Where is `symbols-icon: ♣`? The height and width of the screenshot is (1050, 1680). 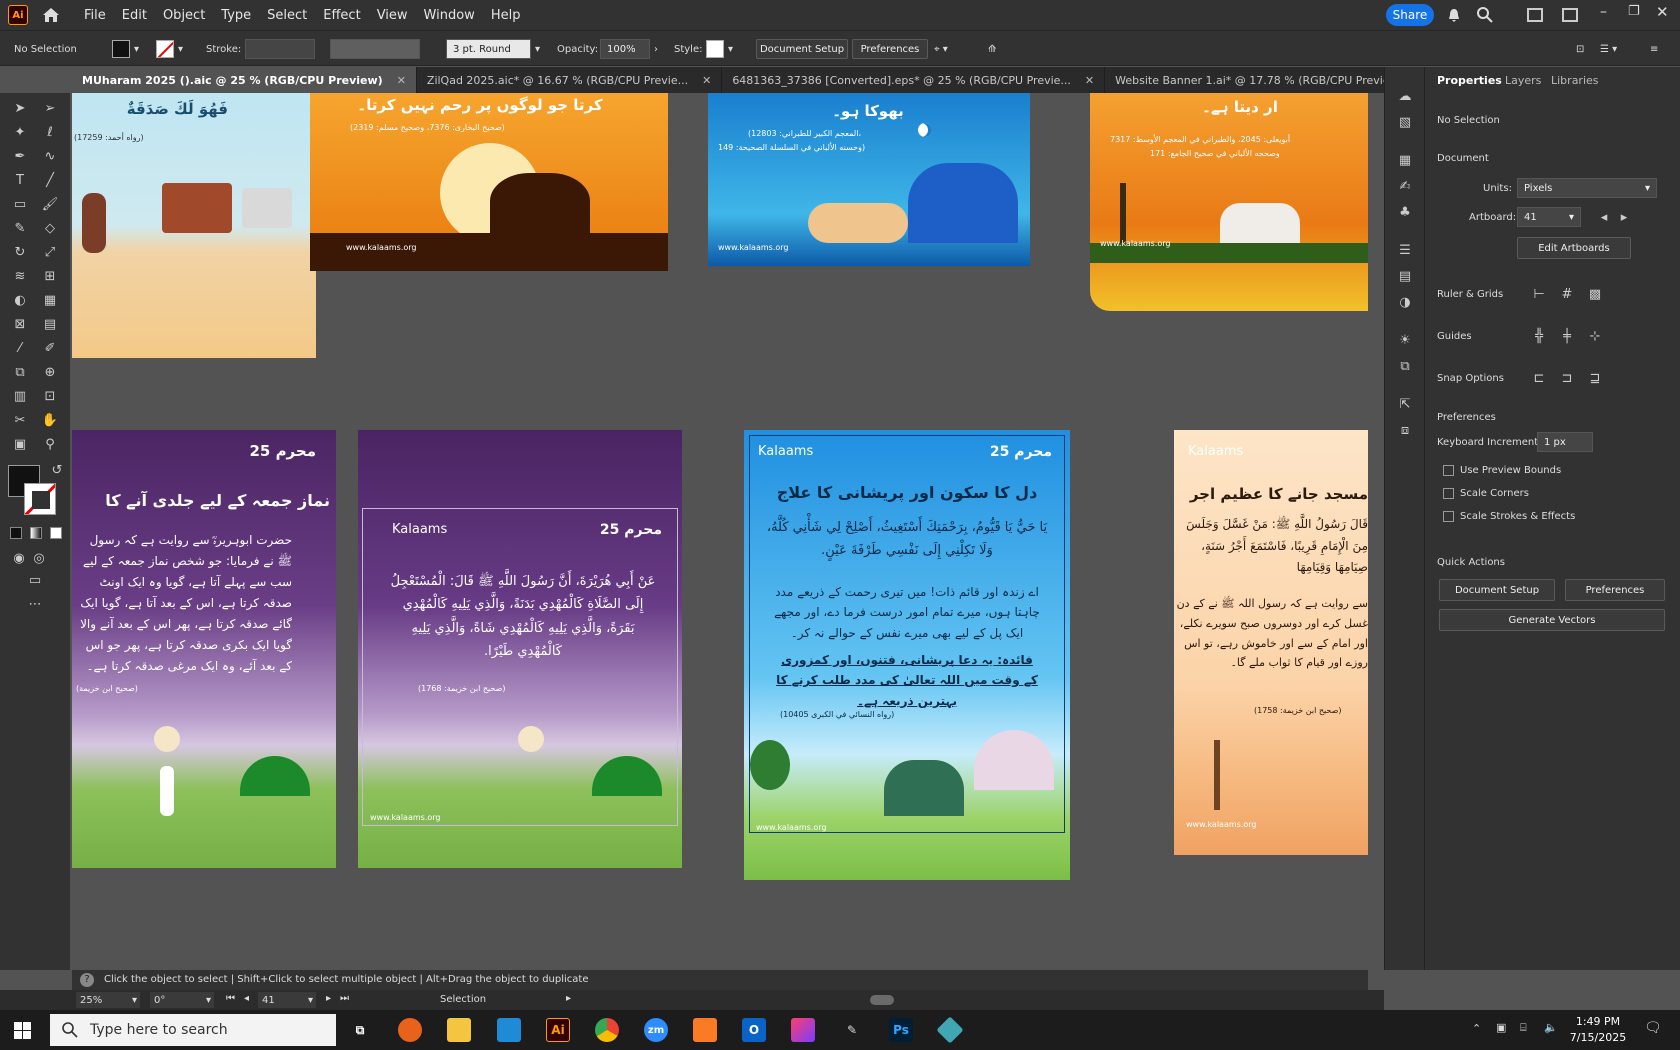
symbols-icon: ♣ is located at coordinates (1405, 212).